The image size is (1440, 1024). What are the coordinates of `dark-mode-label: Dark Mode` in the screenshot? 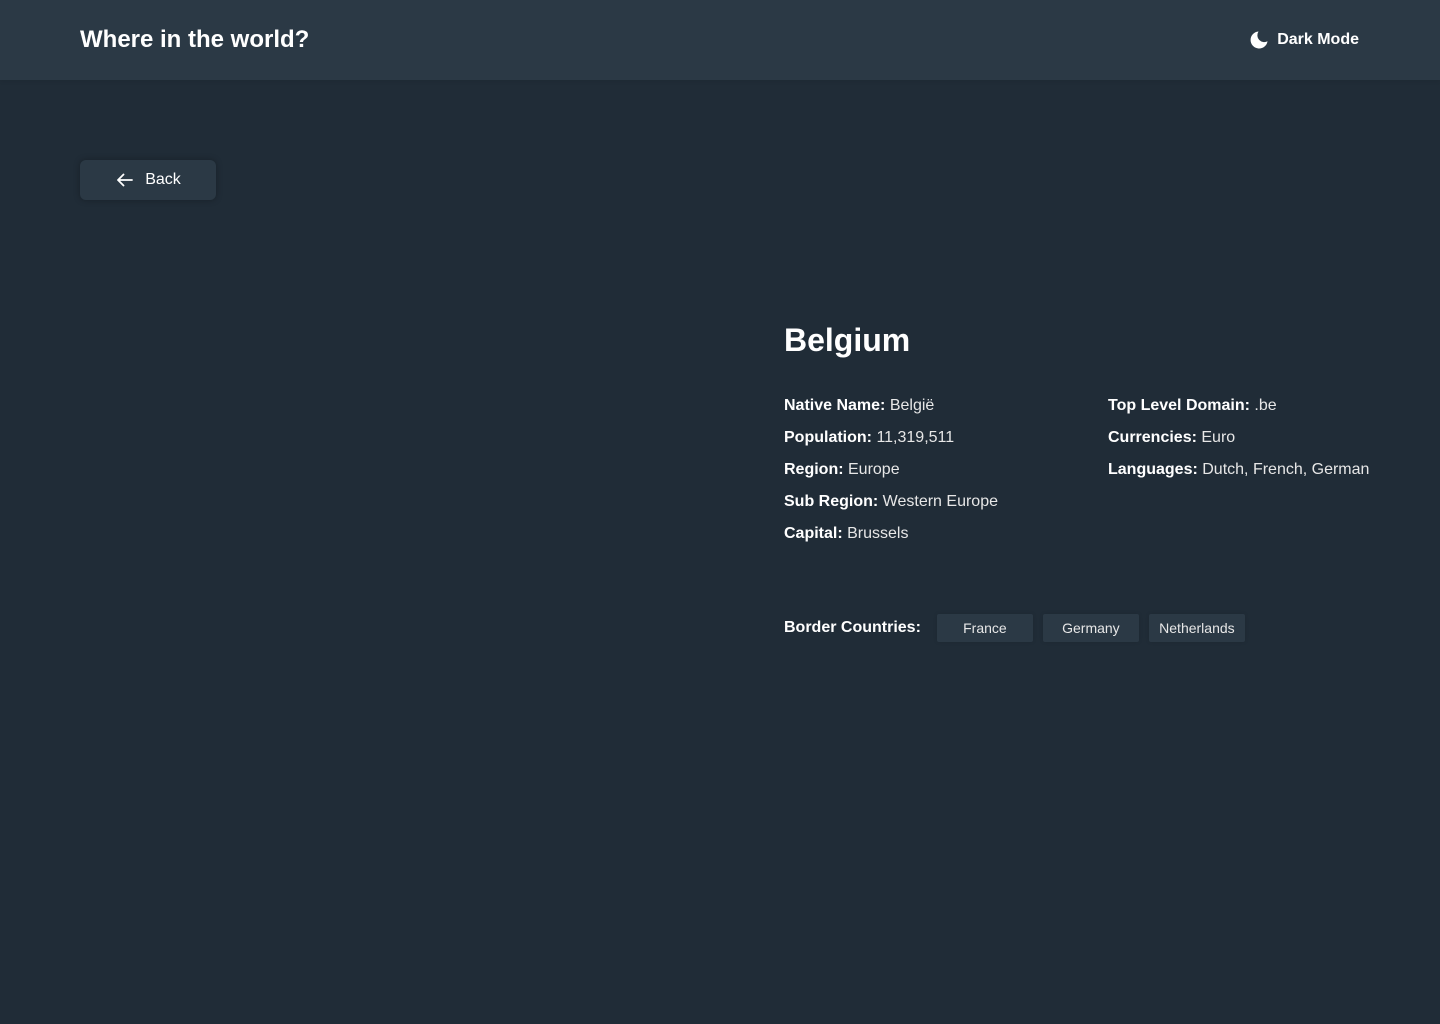 It's located at (1318, 39).